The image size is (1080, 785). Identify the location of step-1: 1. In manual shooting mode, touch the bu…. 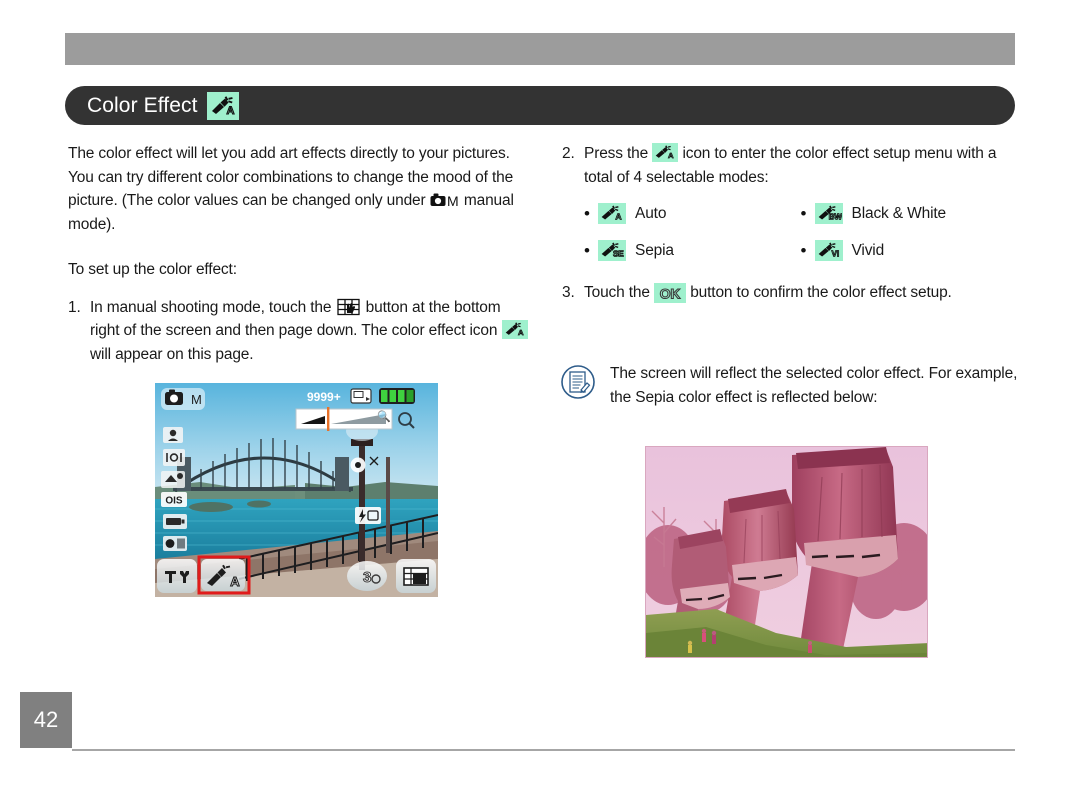
(298, 331).